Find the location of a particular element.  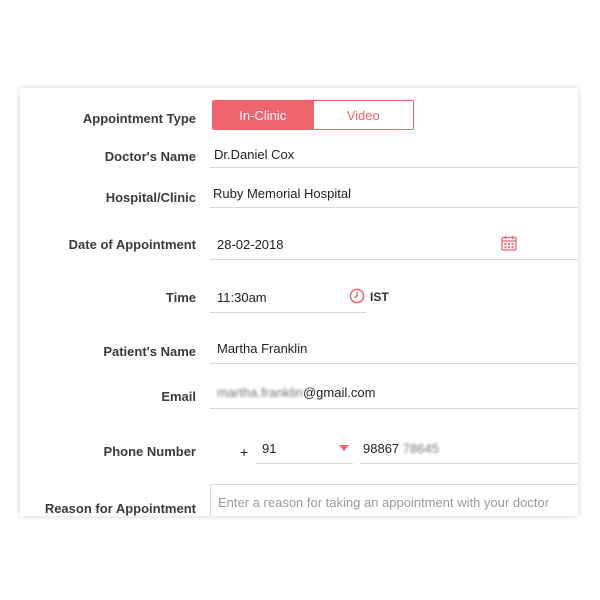

patient-name-field: Martha Franklin is located at coordinates (262, 348).